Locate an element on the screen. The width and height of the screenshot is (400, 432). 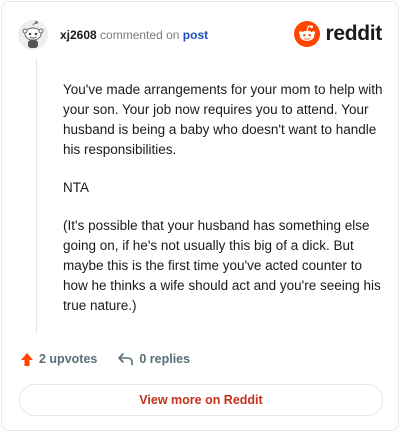
reddit-logo: reddit is located at coordinates (338, 34).